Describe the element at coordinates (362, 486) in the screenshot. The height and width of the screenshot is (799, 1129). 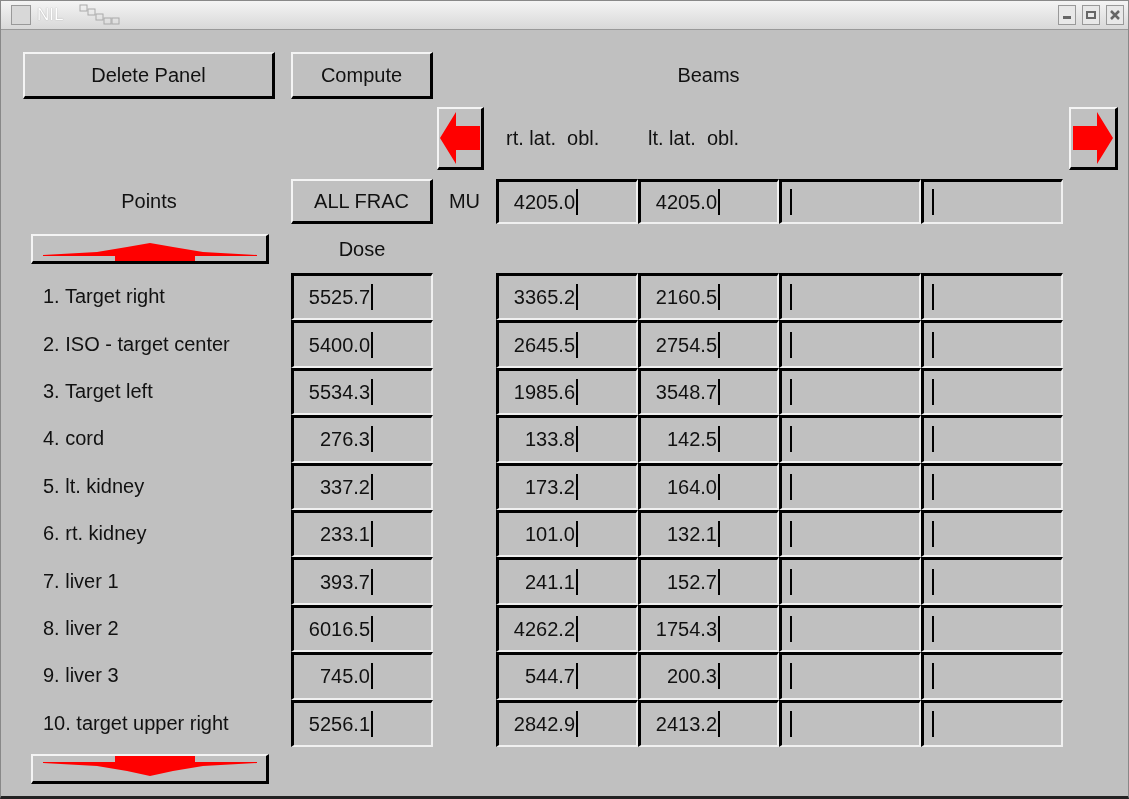
I see `dose-field: 337.2` at that location.